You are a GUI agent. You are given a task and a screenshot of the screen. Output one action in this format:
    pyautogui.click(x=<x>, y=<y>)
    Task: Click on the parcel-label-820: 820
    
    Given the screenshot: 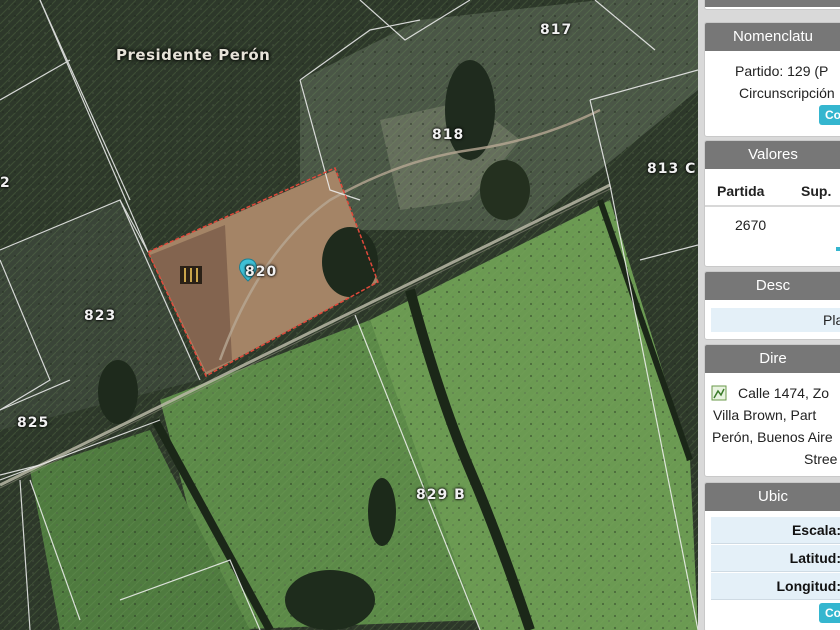 What is the action you would take?
    pyautogui.click(x=261, y=272)
    